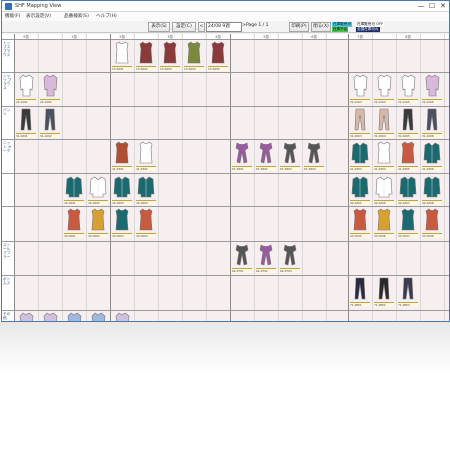 The image size is (450, 450). Describe the element at coordinates (321, 27) in the screenshot. I see `close-button: 閉る(X)` at that location.